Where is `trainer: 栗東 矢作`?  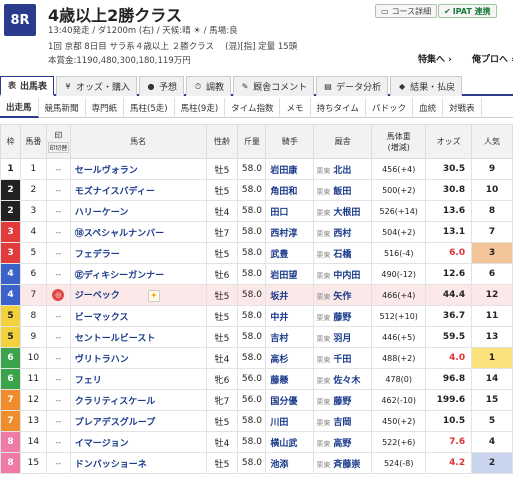
trainer: 栗東 矢作 is located at coordinates (343, 295).